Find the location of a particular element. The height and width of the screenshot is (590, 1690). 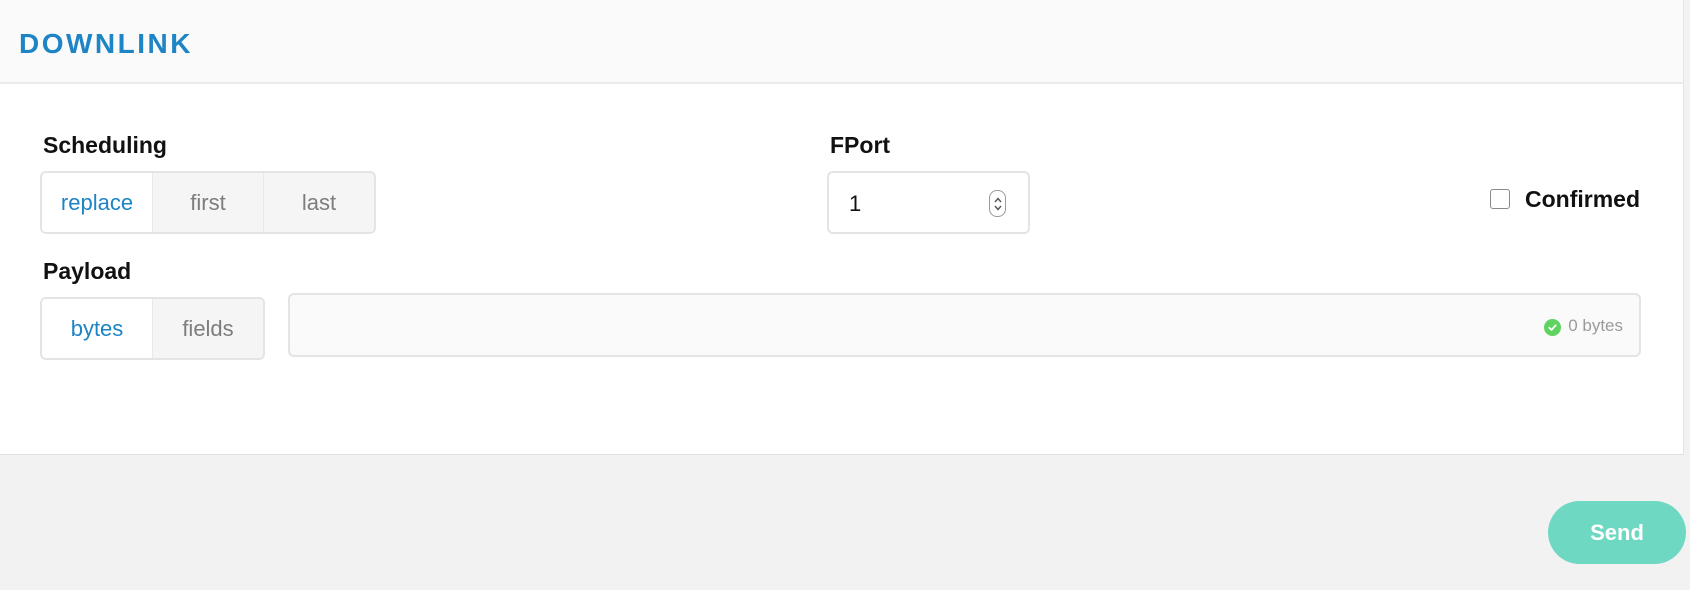

chevron-down-icon is located at coordinates (998, 208).